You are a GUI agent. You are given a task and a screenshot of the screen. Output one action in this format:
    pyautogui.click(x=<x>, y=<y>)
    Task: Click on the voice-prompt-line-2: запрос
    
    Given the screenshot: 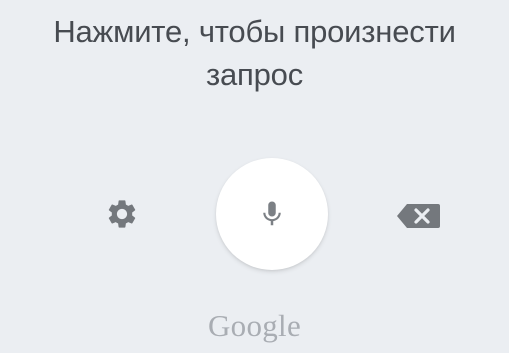 What is the action you would take?
    pyautogui.click(x=254, y=74)
    